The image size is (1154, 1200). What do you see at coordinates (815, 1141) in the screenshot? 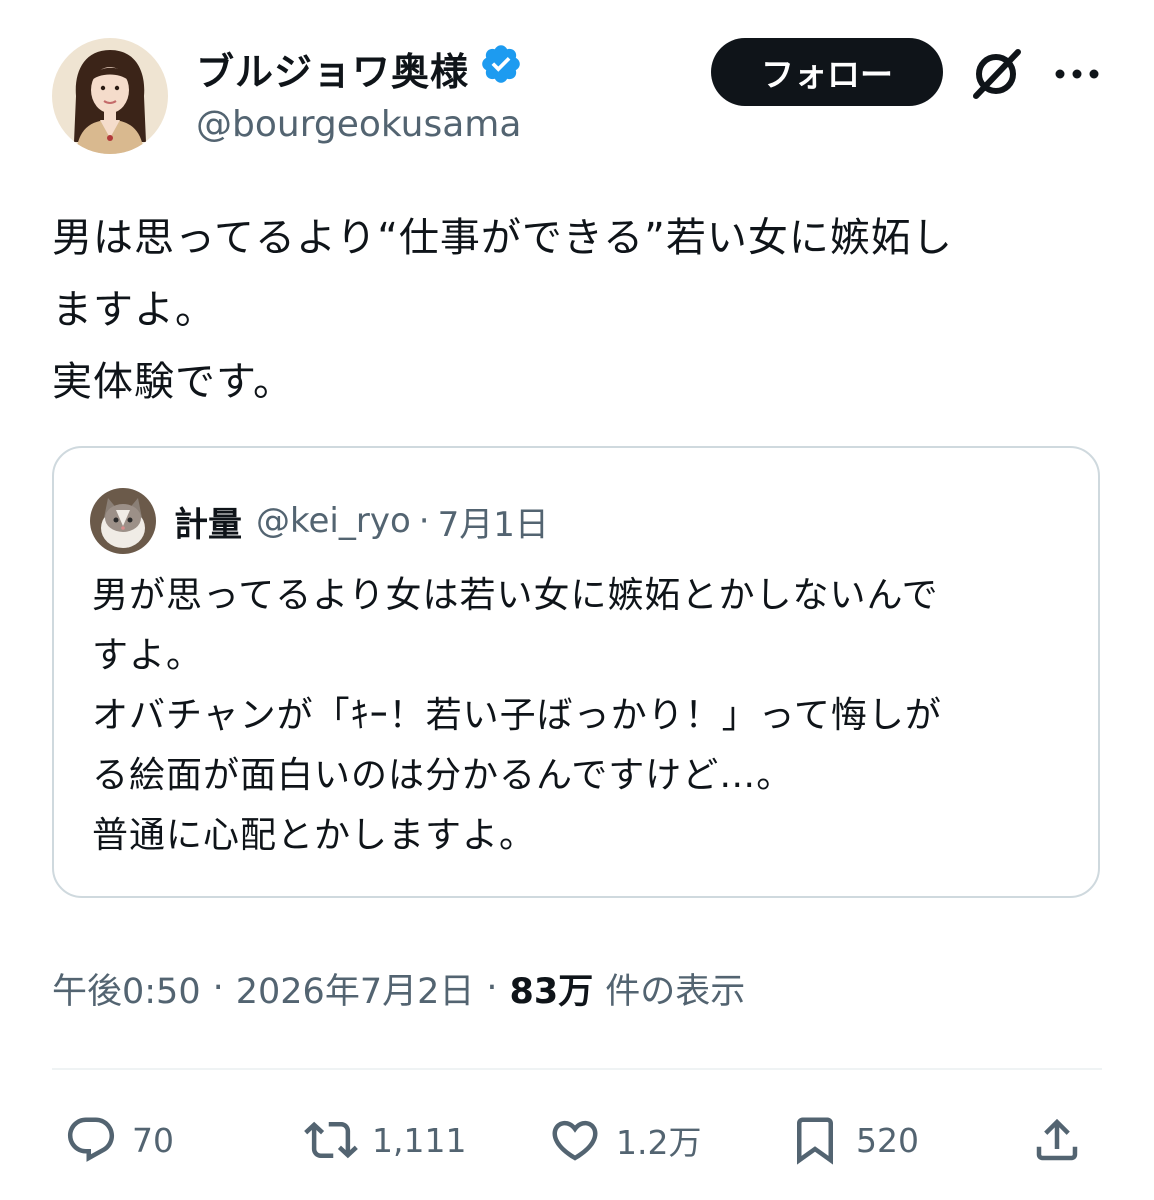
I see `bookmark-icon` at bounding box center [815, 1141].